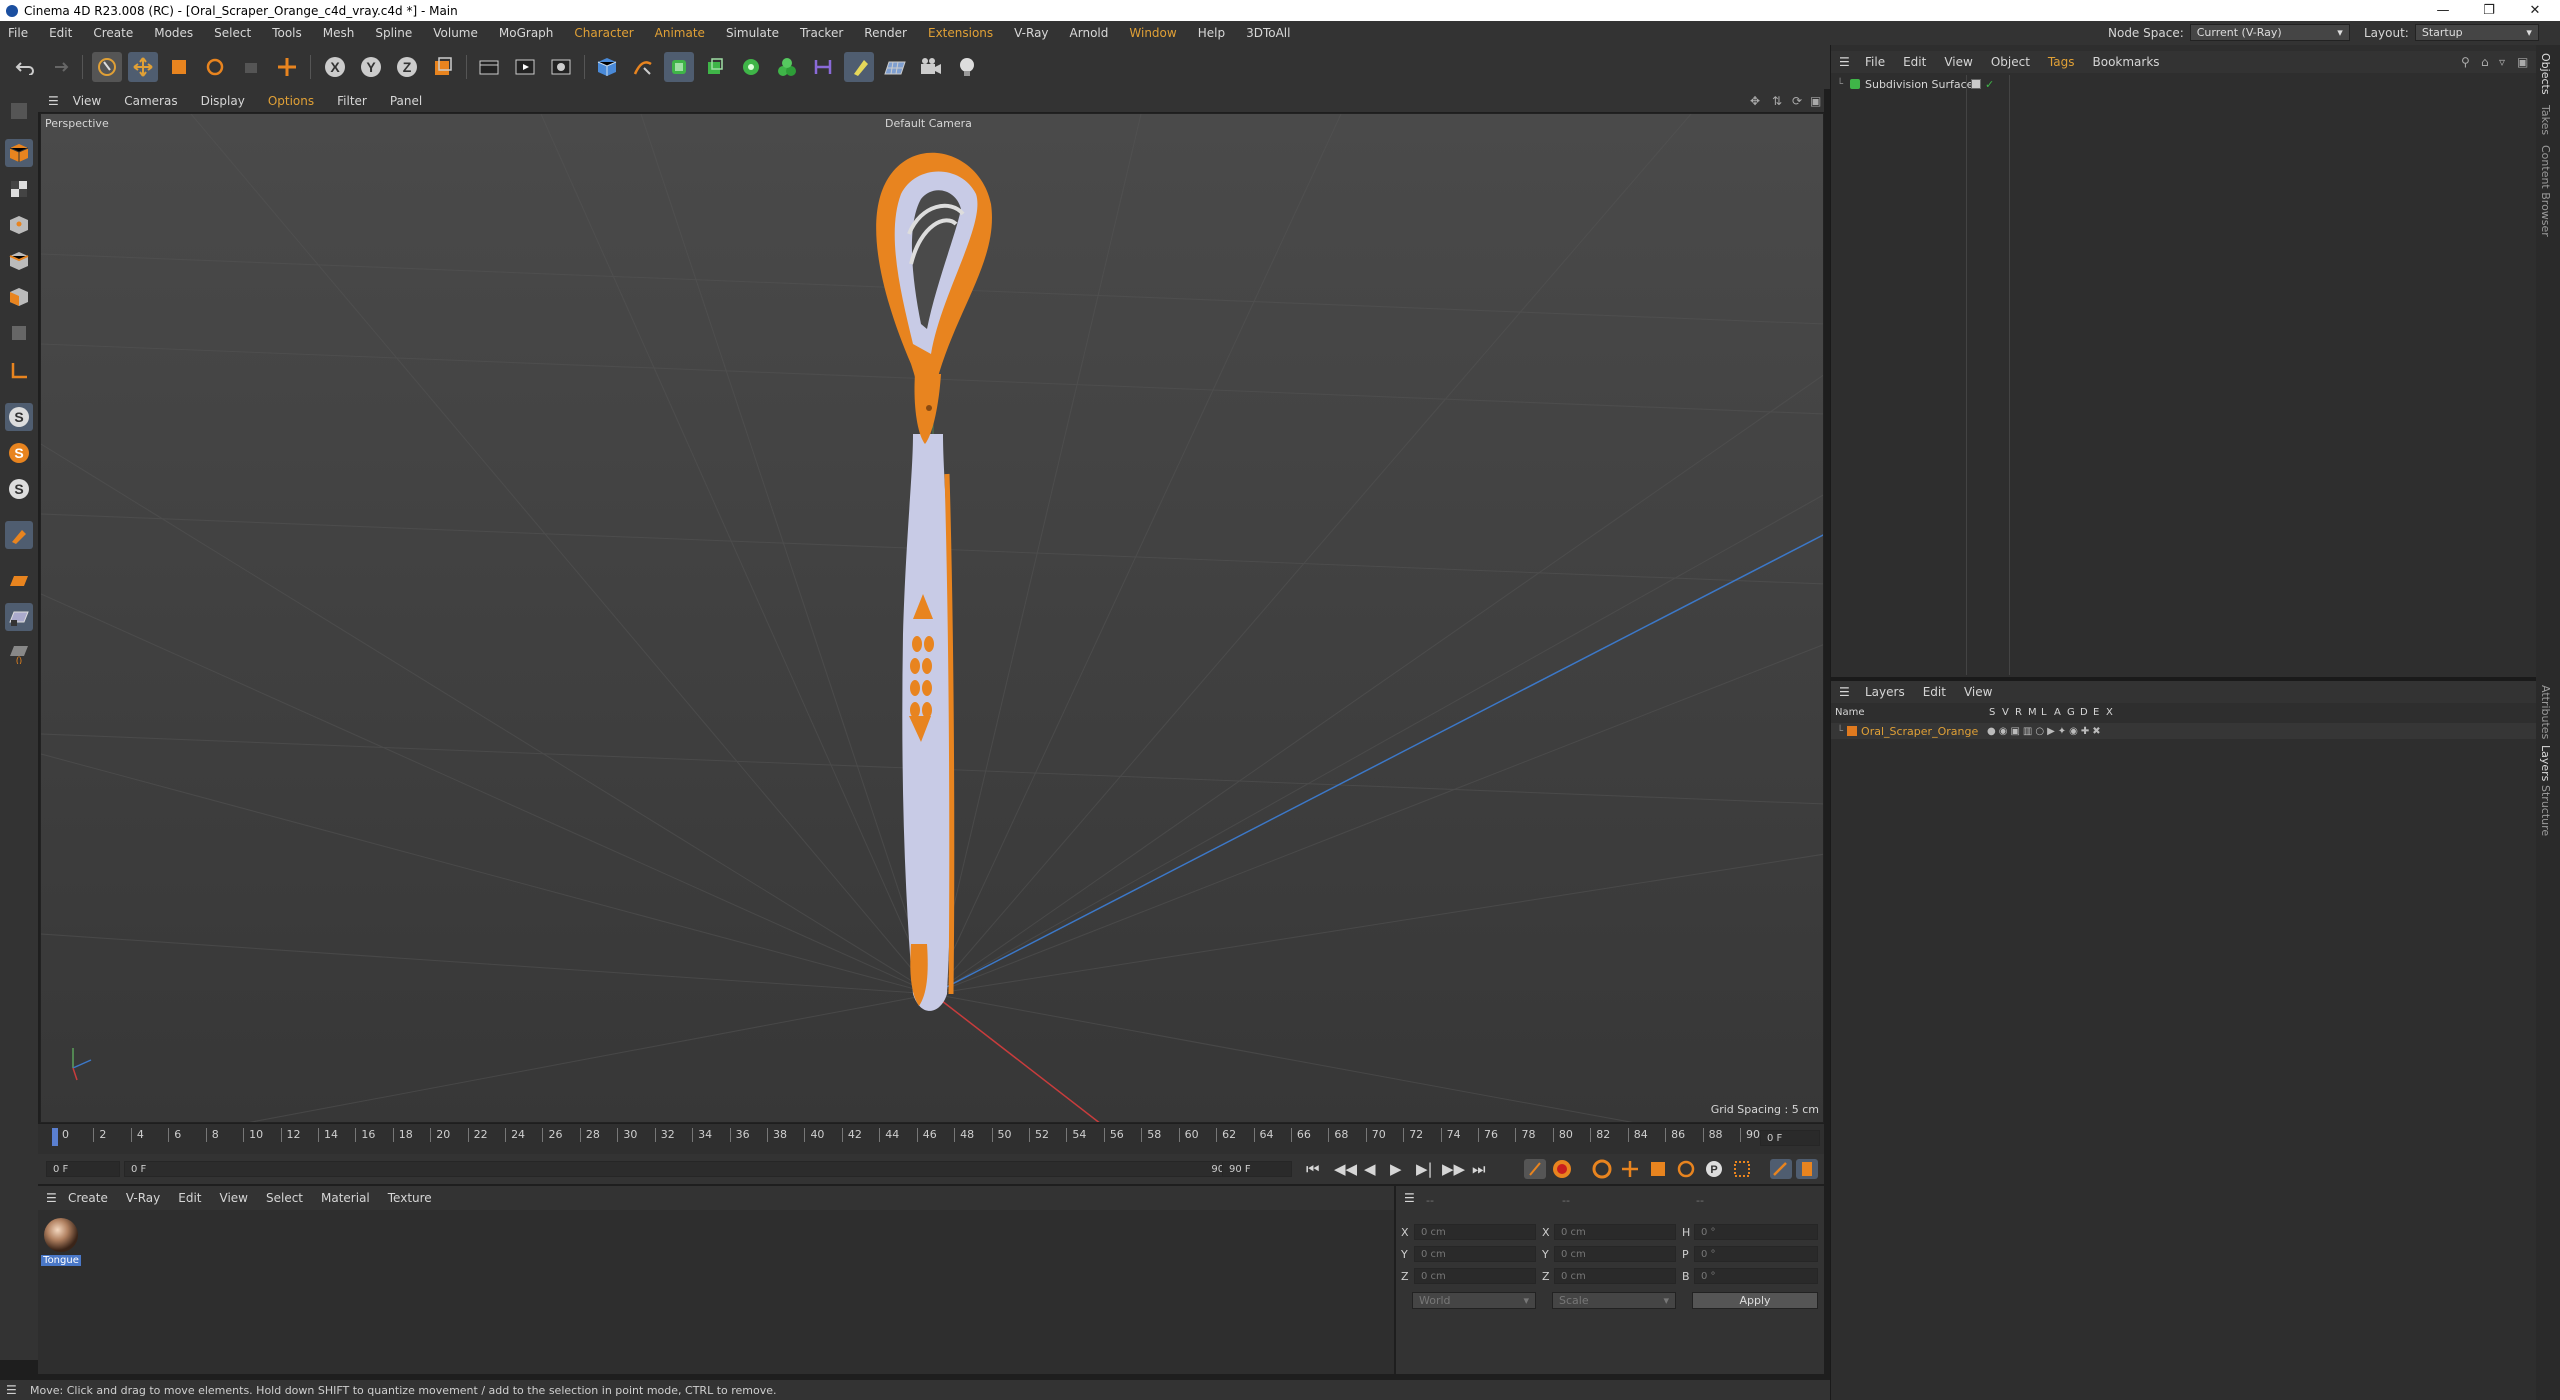 This screenshot has width=2560, height=1400. Describe the element at coordinates (2269, 32) in the screenshot. I see `node-space-dropdown: Current (V-Ray) ▾` at that location.